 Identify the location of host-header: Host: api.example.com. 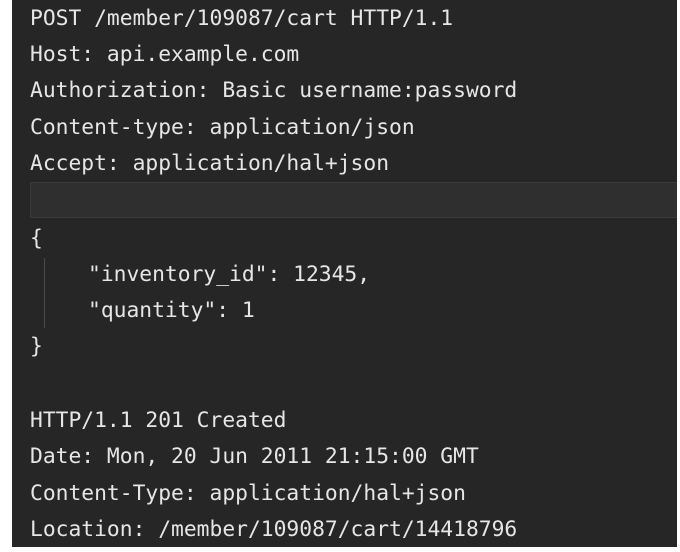
(165, 54).